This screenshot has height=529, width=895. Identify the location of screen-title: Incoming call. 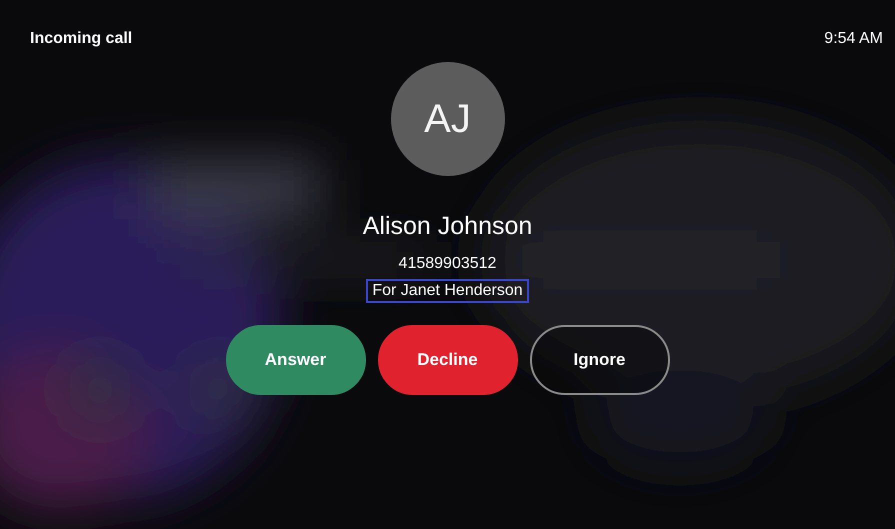
(81, 39).